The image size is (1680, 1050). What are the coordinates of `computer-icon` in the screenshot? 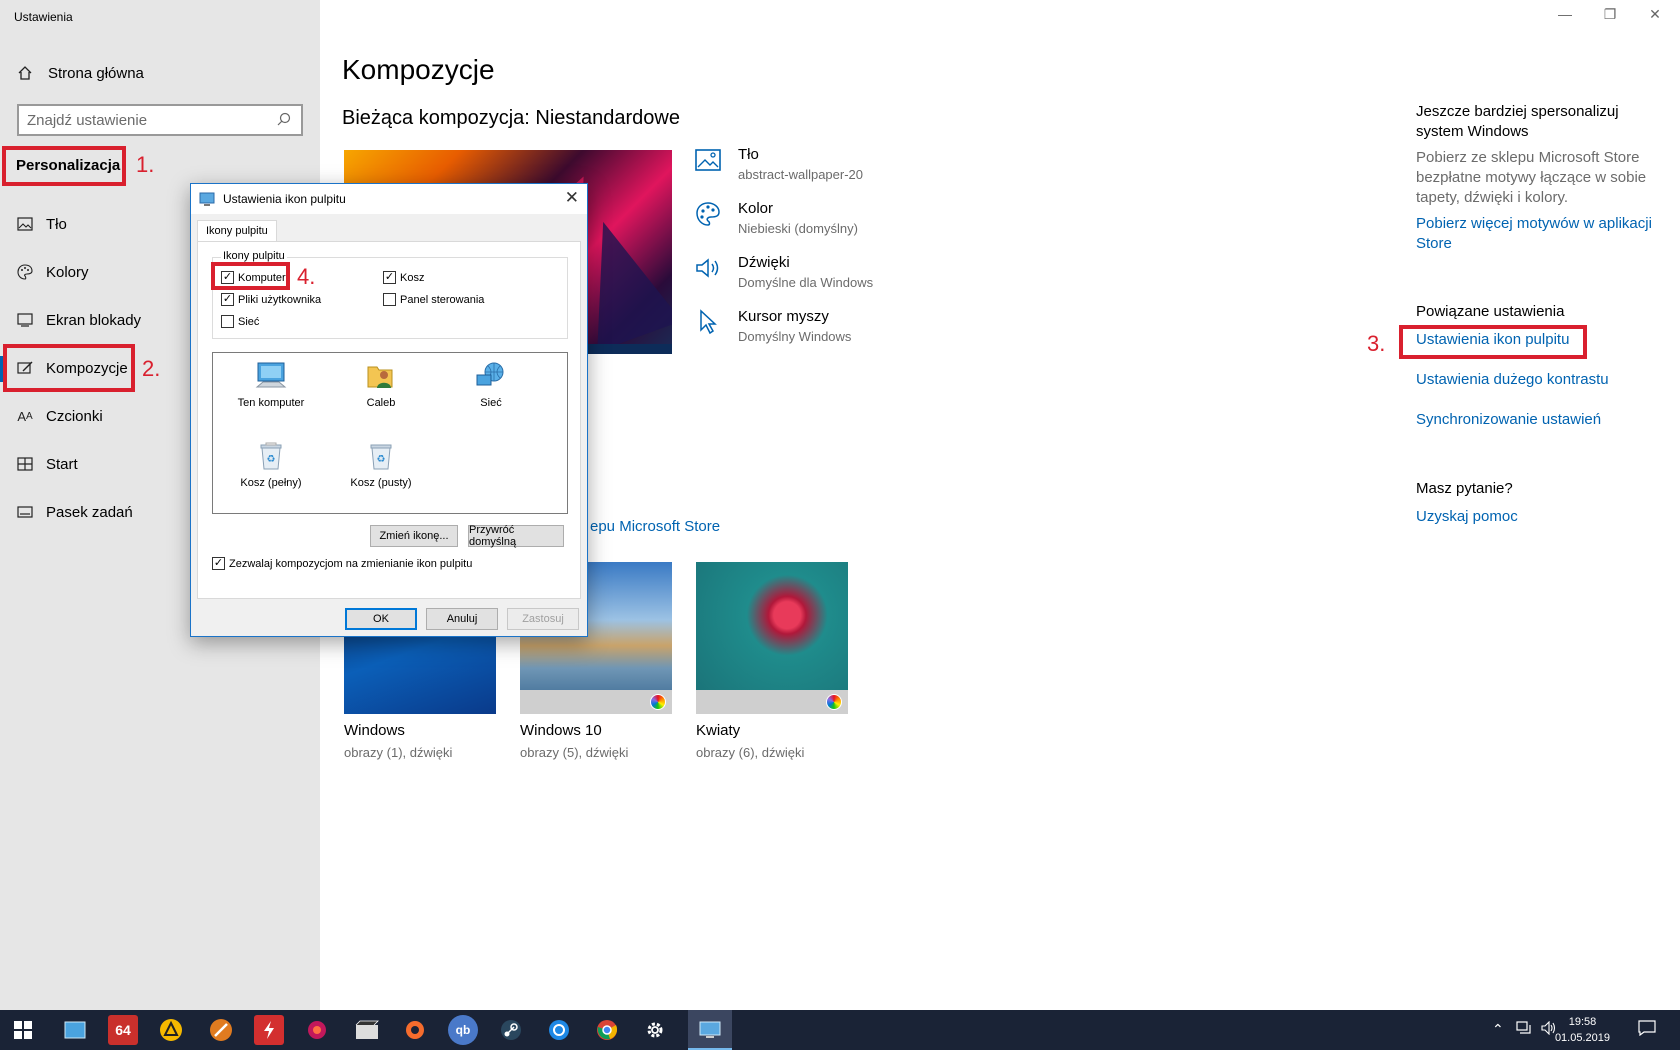 It's located at (271, 376).